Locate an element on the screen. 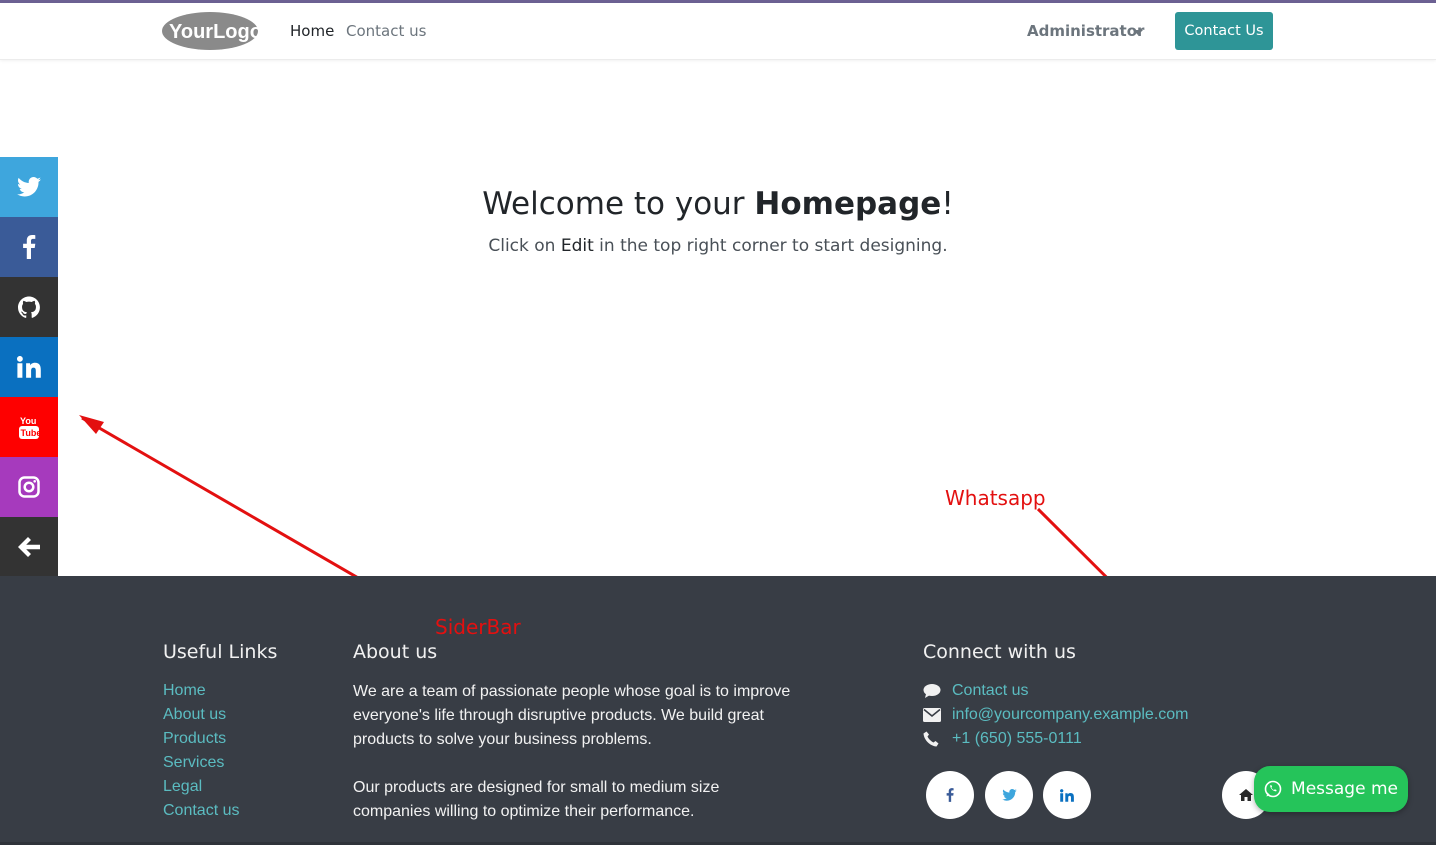 Image resolution: width=1436 pixels, height=845 pixels. connect-title: Connect with us is located at coordinates (999, 652).